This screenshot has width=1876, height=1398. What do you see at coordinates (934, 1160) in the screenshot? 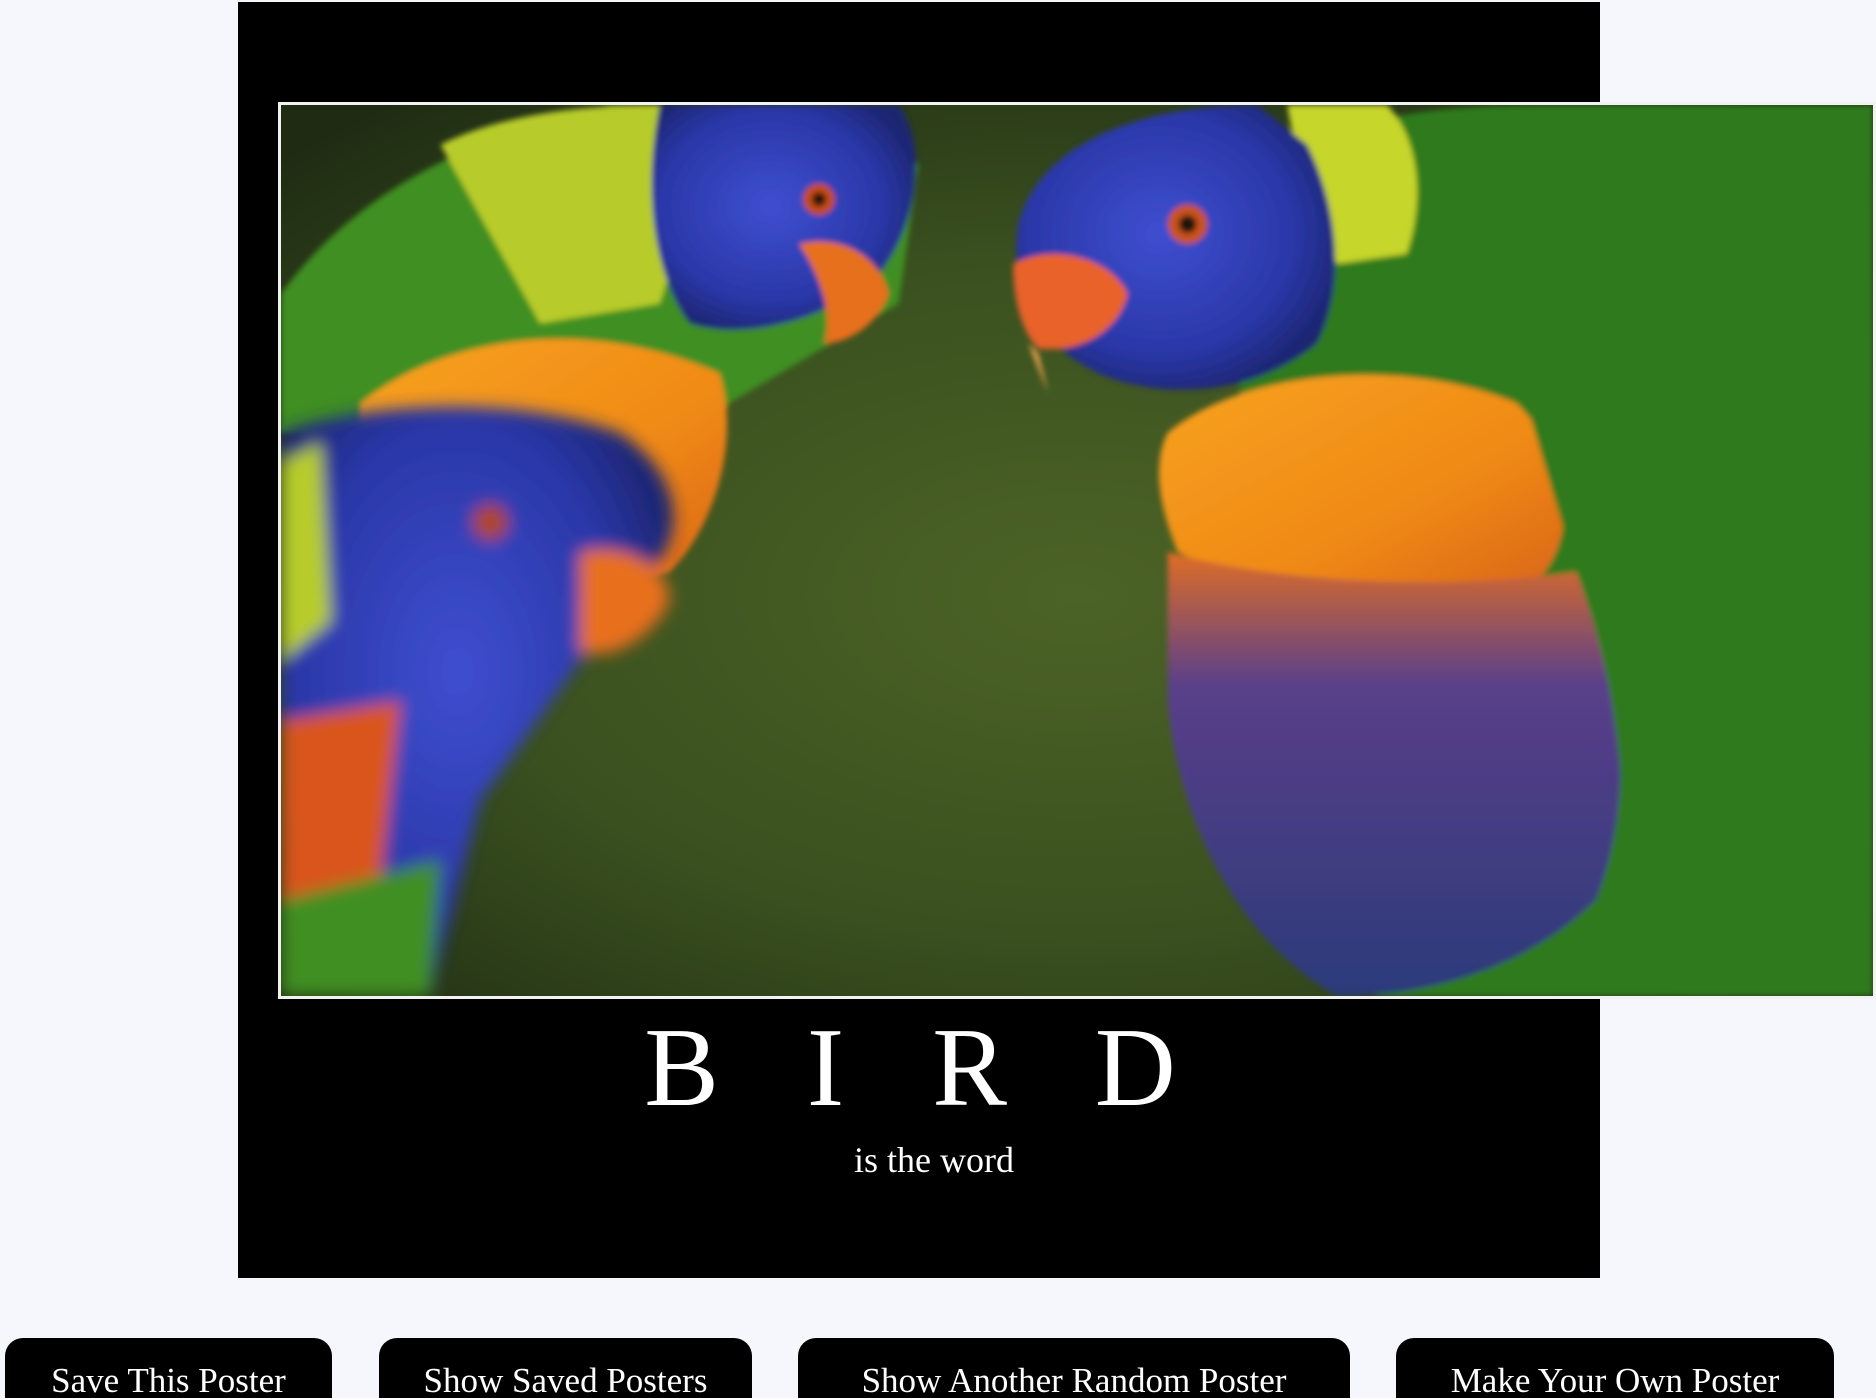
I see `poster-quote: is the word` at bounding box center [934, 1160].